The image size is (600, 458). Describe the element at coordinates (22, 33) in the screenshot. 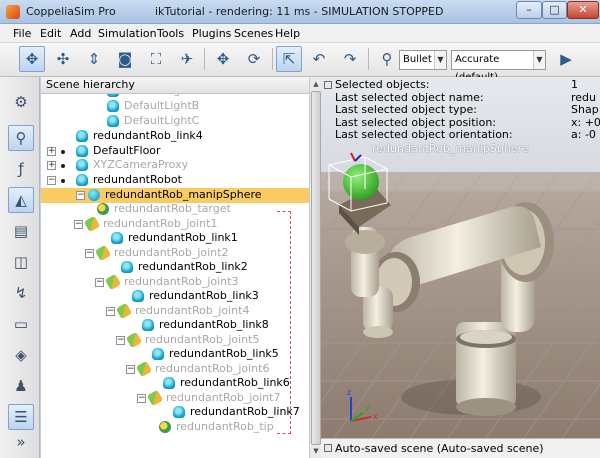

I see `menu-file: File` at that location.